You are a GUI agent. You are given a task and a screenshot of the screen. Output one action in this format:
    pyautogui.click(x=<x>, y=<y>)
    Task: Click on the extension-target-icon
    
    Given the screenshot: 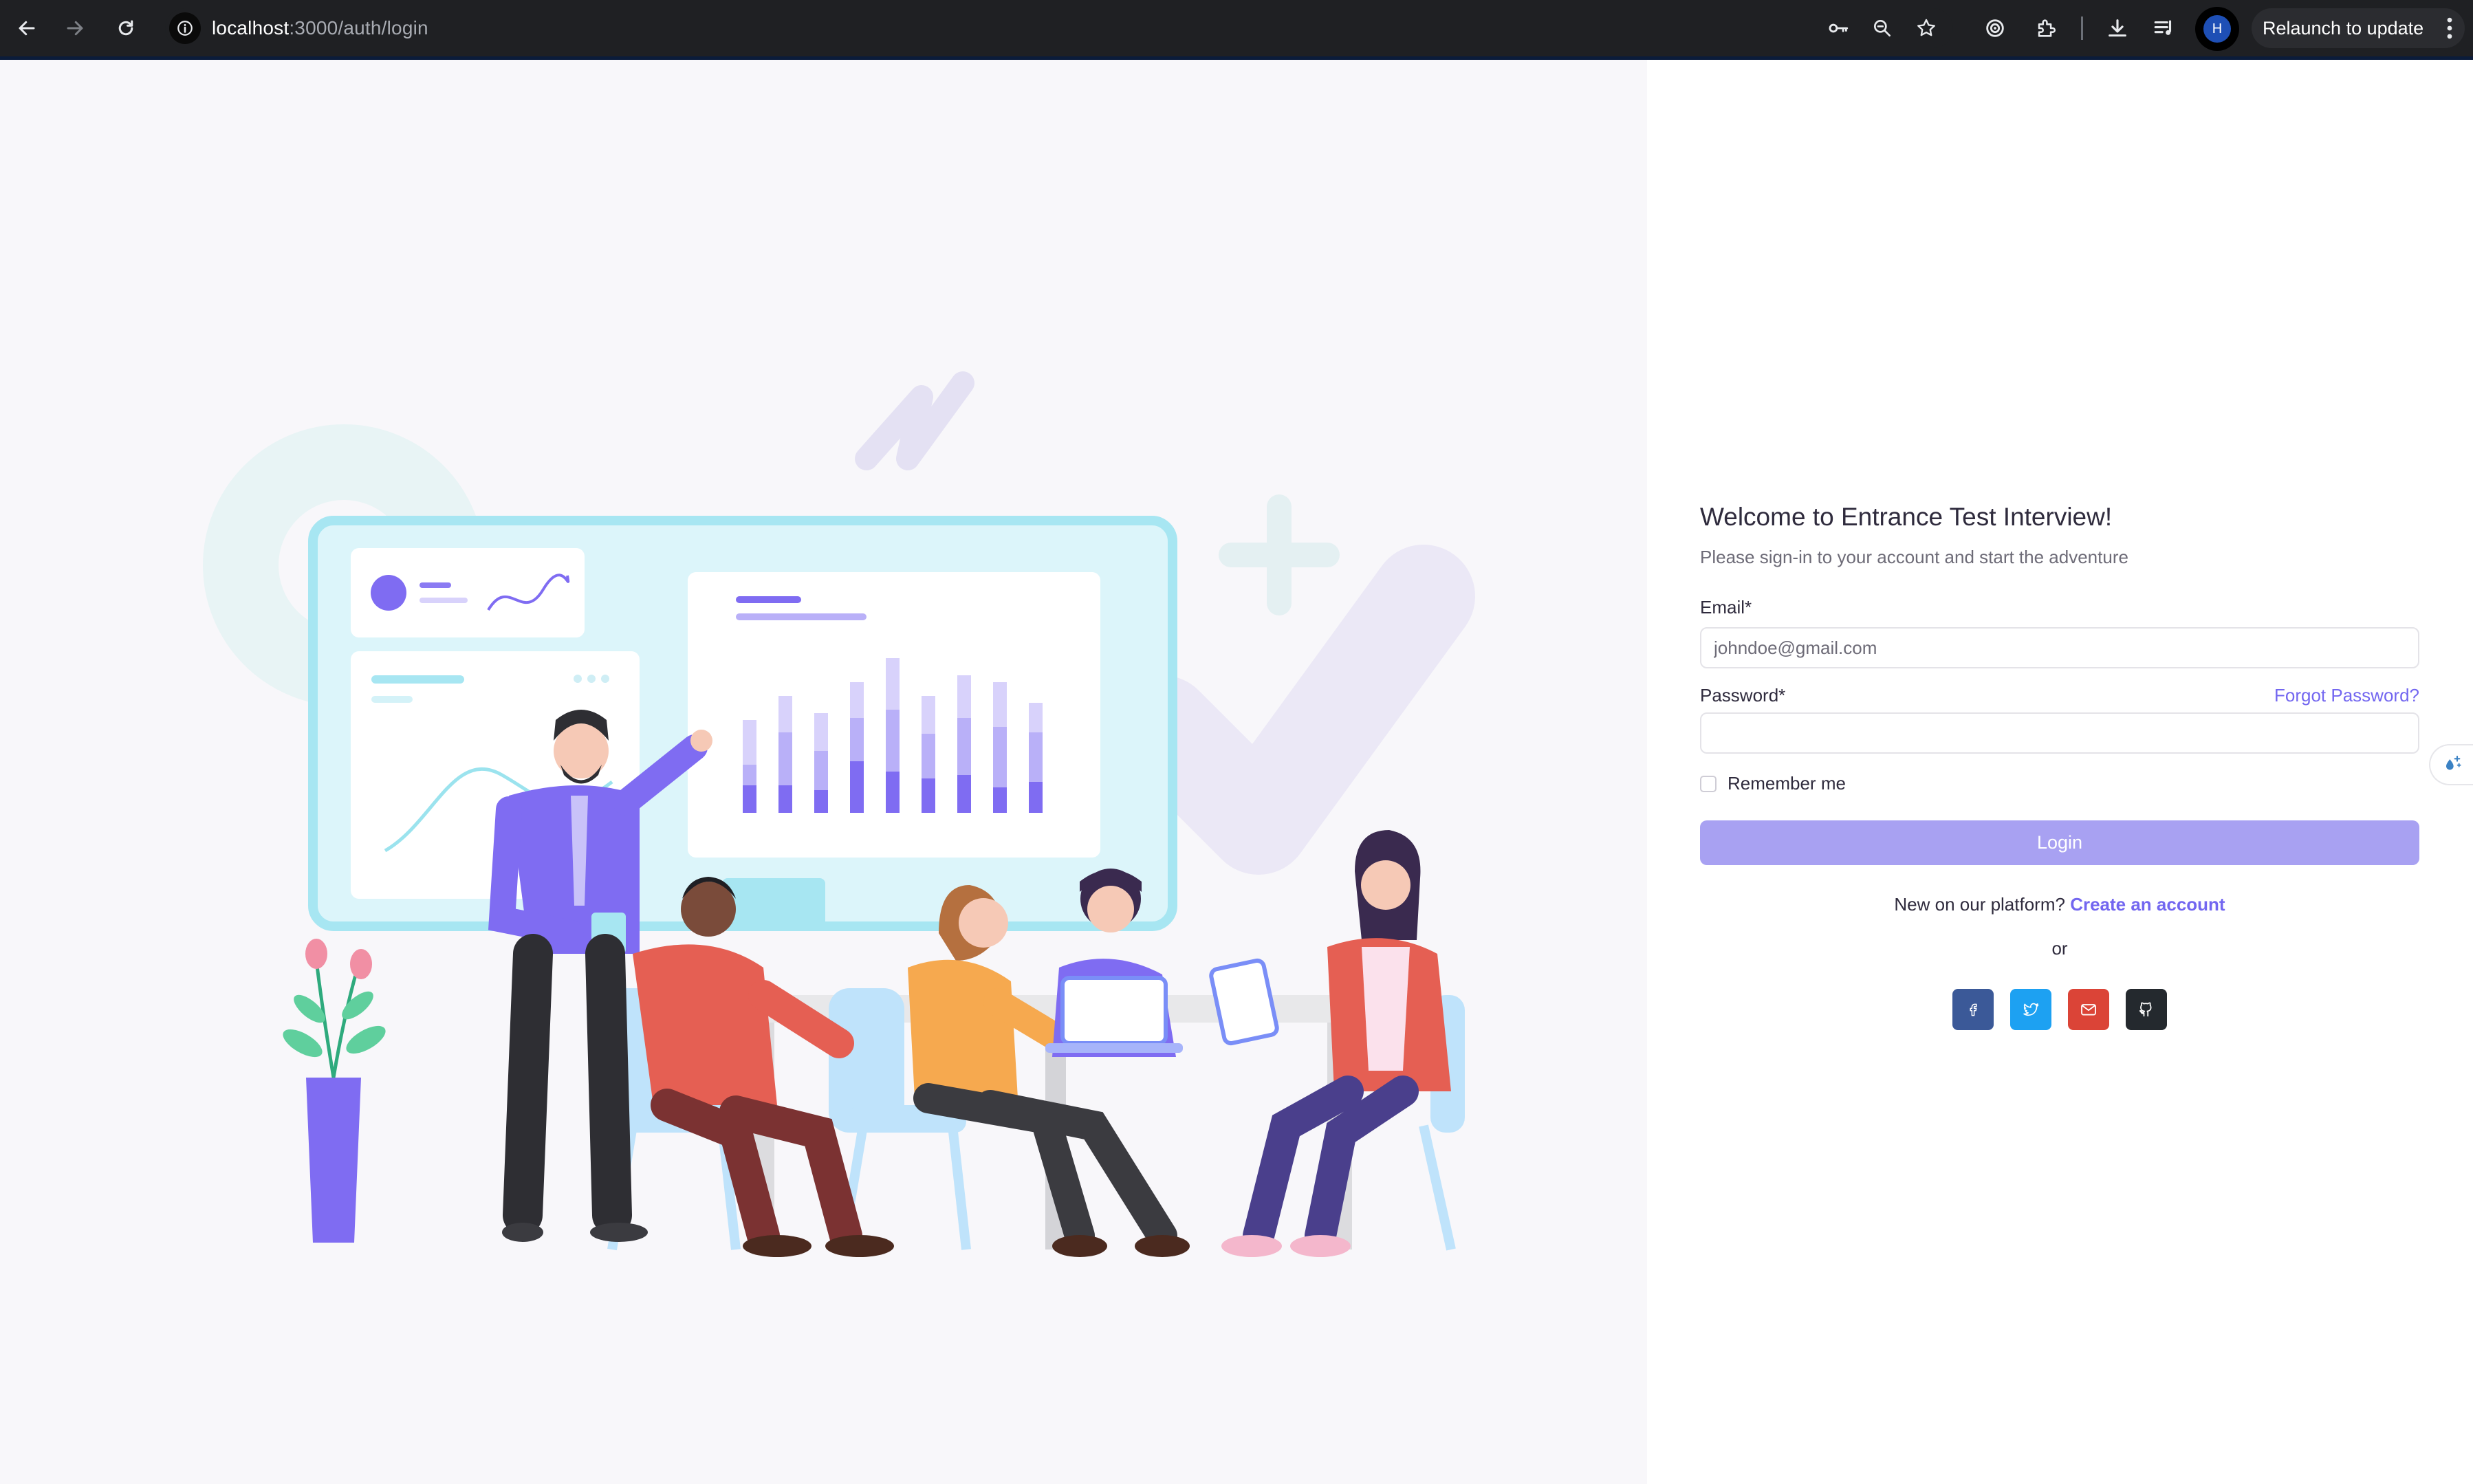 What is the action you would take?
    pyautogui.click(x=1995, y=28)
    